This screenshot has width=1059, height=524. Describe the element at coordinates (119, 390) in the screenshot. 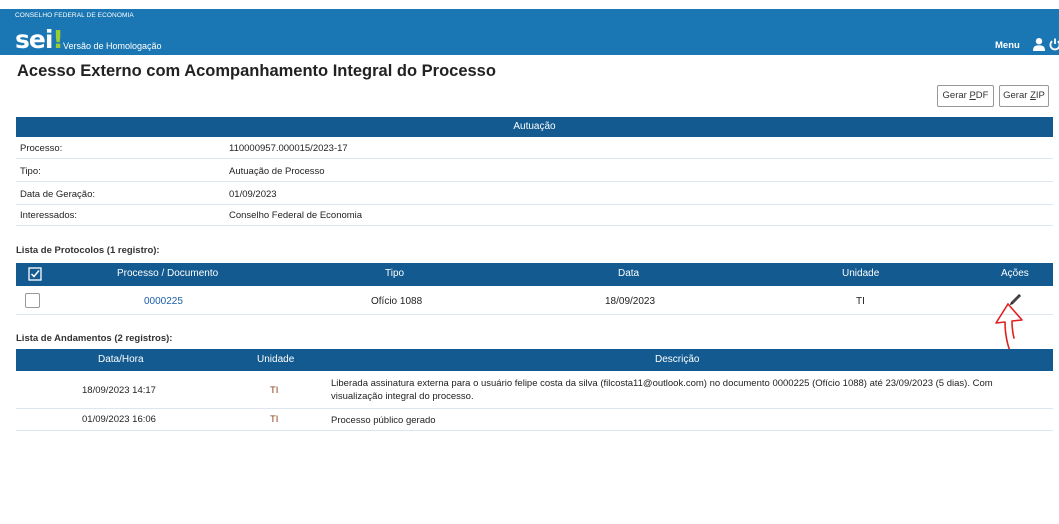

I see `cell-data-hora: 18/09/2023 14:17` at that location.